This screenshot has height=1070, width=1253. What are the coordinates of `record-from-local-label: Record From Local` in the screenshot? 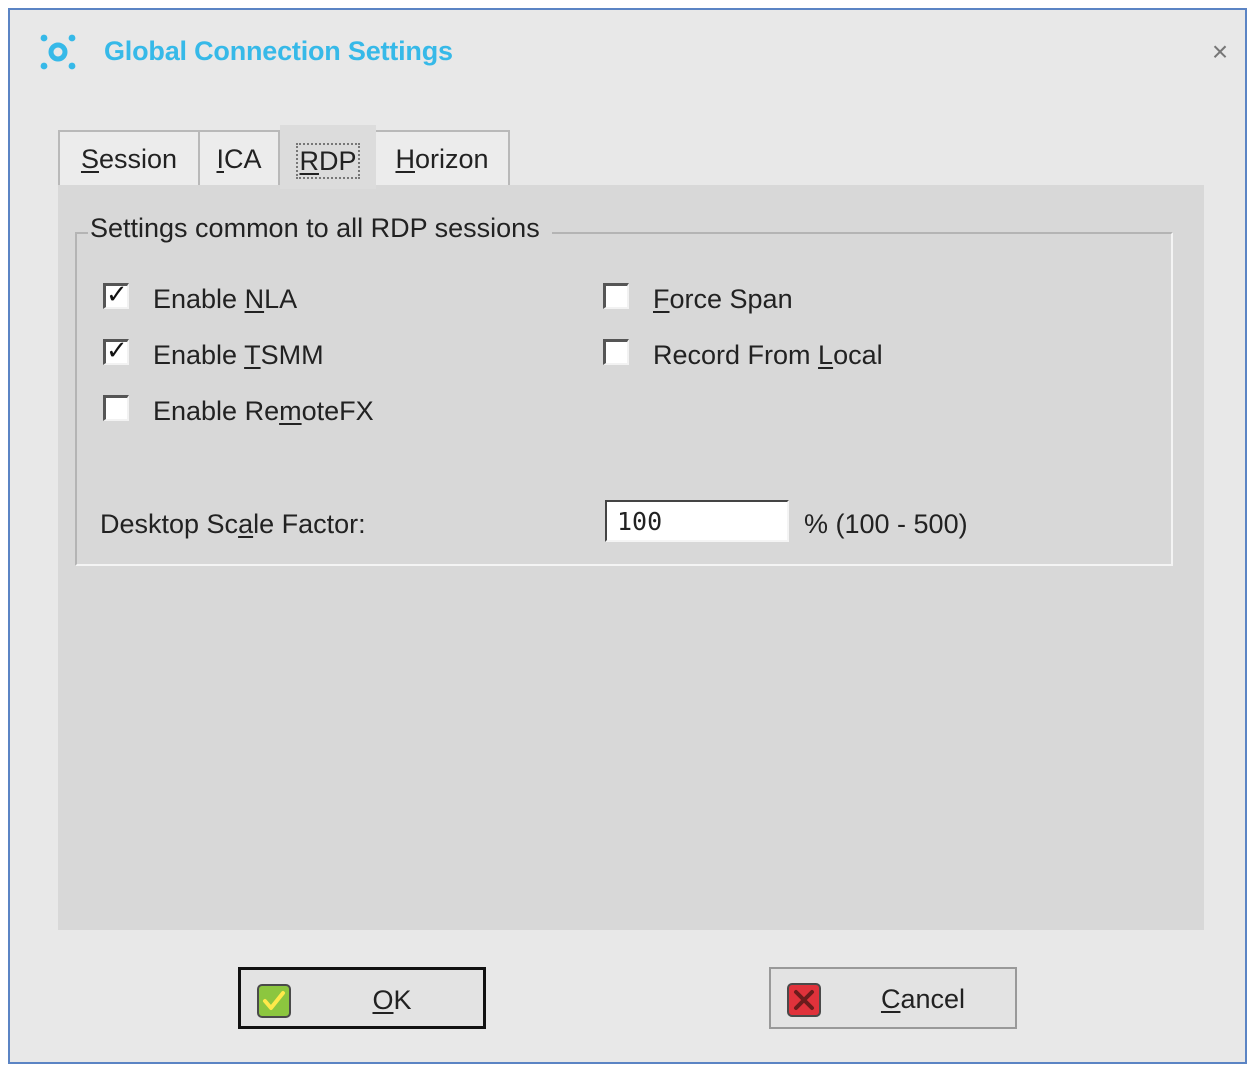 It's located at (768, 355).